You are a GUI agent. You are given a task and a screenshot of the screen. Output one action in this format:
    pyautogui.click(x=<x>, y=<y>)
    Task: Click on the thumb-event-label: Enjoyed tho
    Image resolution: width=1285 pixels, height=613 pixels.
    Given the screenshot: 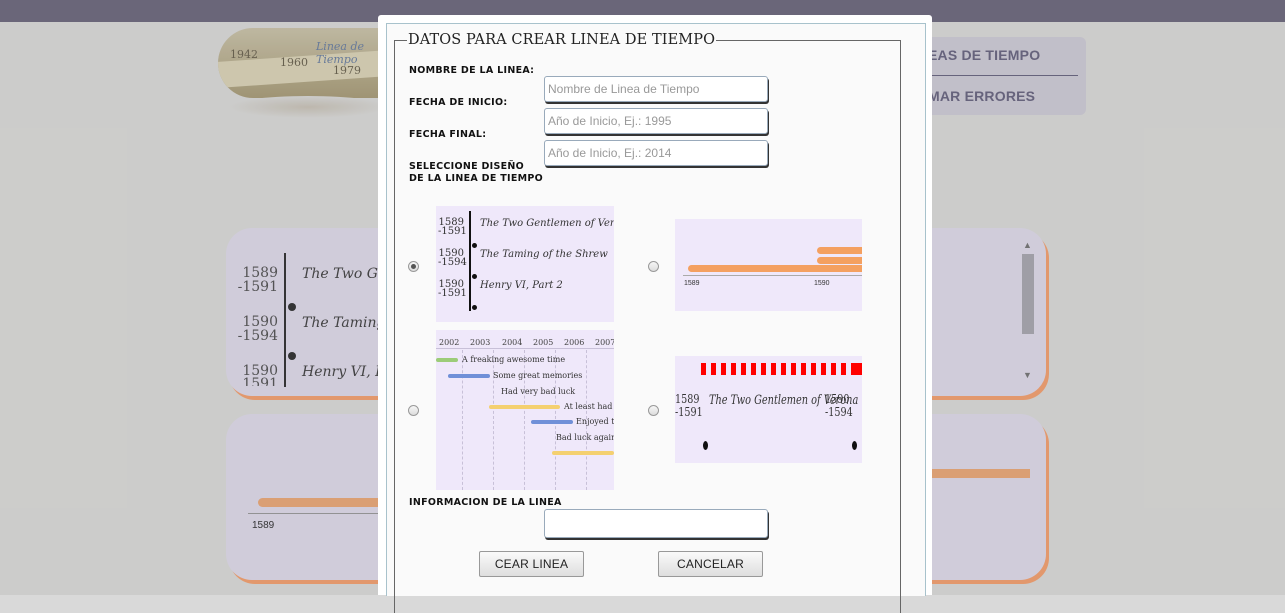 What is the action you would take?
    pyautogui.click(x=595, y=421)
    